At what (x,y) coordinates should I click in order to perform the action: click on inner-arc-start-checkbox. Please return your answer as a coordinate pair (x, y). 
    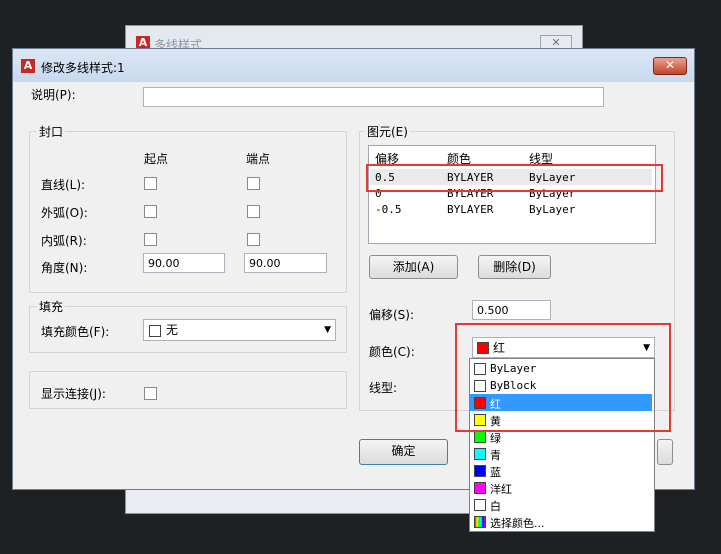
    Looking at the image, I should click on (150, 239).